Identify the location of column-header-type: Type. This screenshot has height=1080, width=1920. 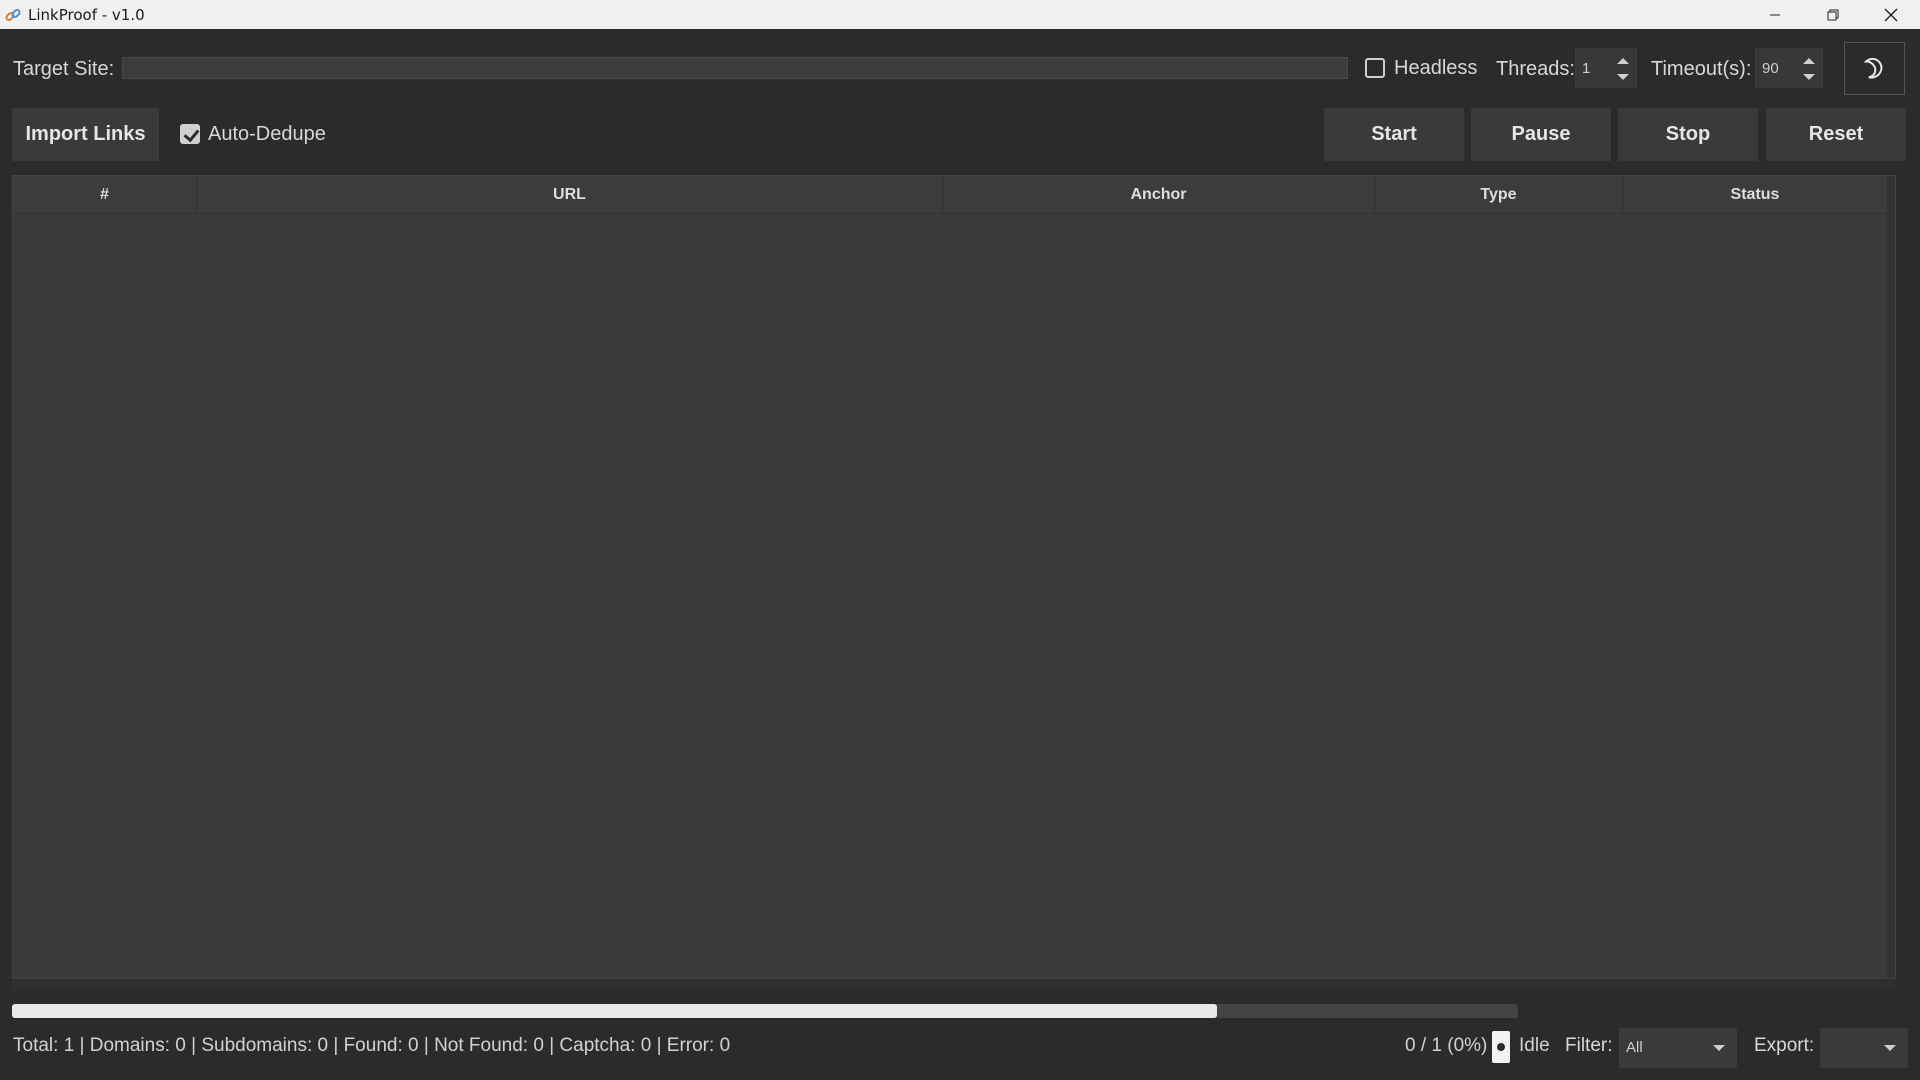
(1499, 194).